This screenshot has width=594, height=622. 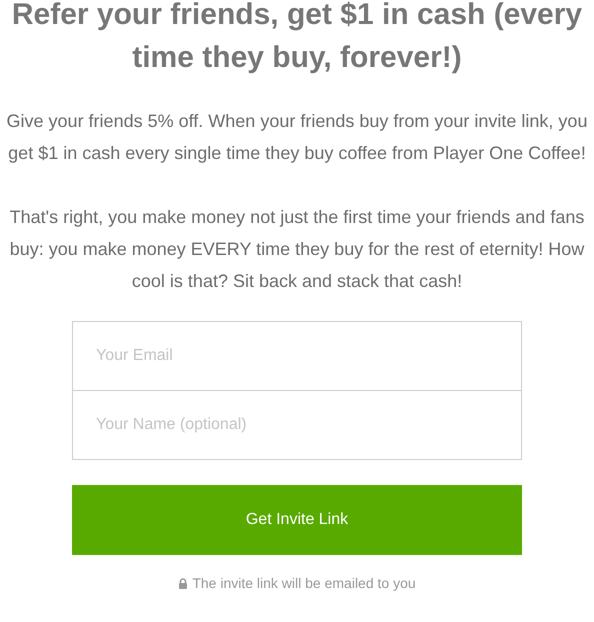 I want to click on body-paragraph: That's right, you make money not just the first time your friends and fans buy: you make money EVERY time they buy for the rest of eternity! How cool is that? Sit back and stack that cash!, so click(x=297, y=249).